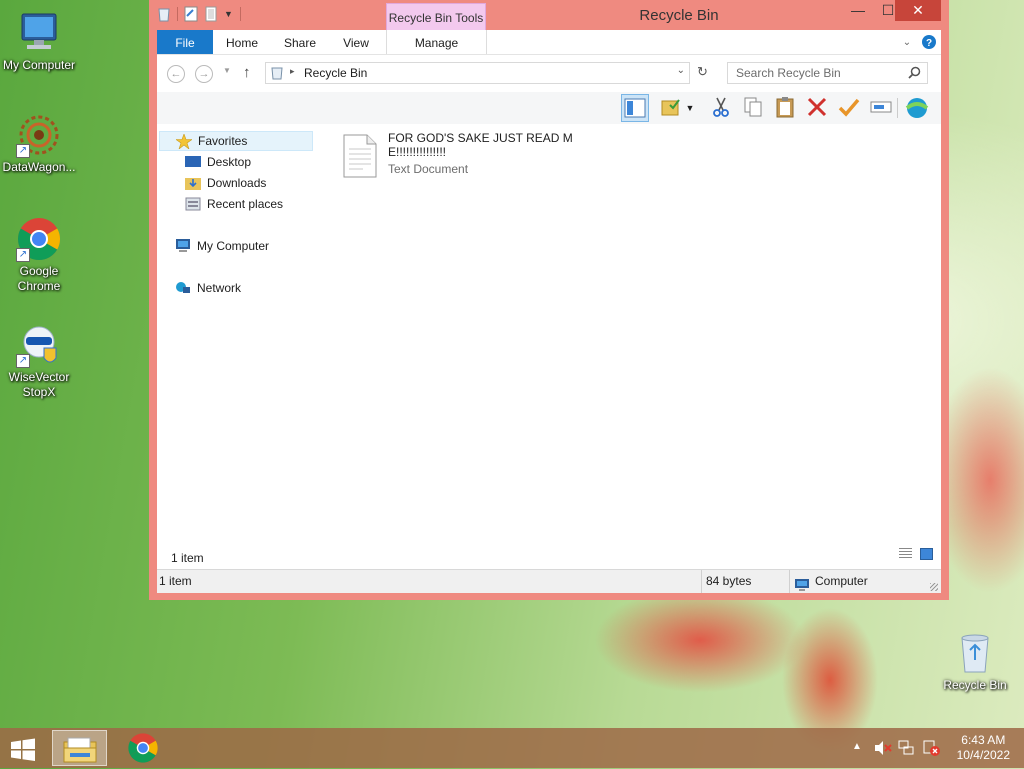 The image size is (1024, 769). Describe the element at coordinates (917, 108) in the screenshot. I see `properties-globe-icon` at that location.